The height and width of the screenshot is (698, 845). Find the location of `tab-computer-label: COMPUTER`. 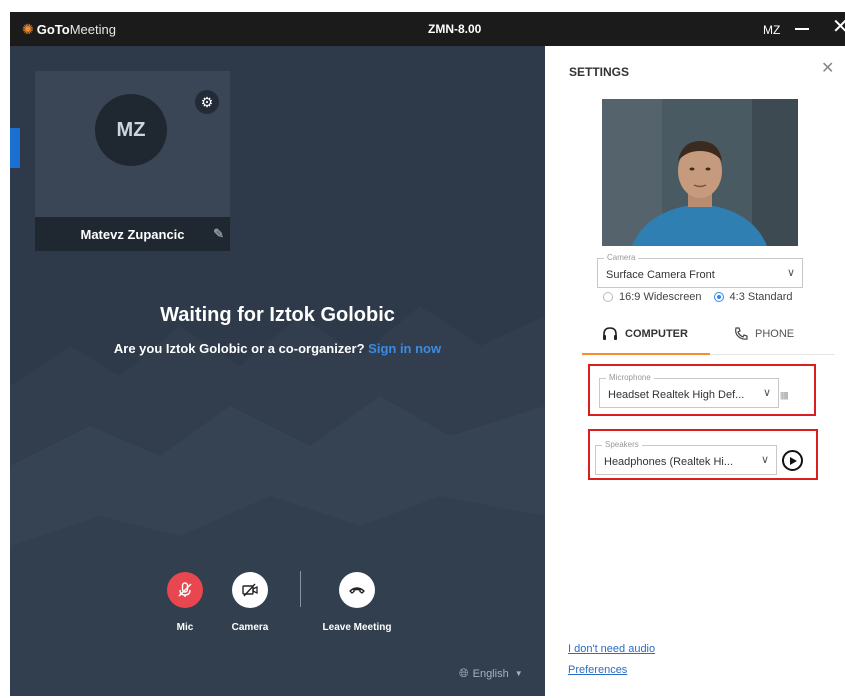

tab-computer-label: COMPUTER is located at coordinates (656, 334).